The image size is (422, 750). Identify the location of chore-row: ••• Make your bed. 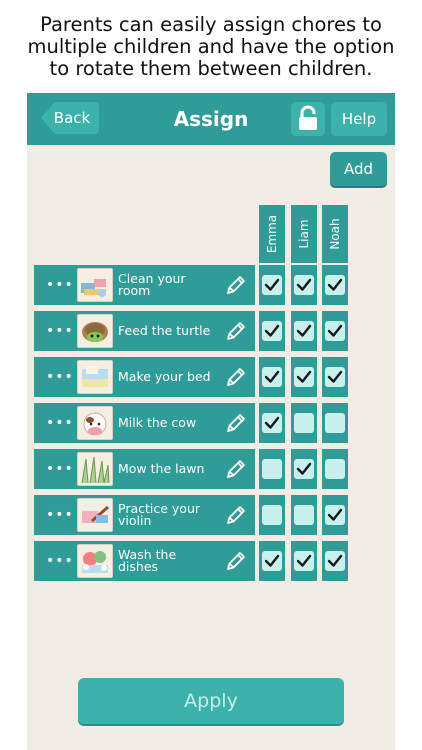
(144, 377).